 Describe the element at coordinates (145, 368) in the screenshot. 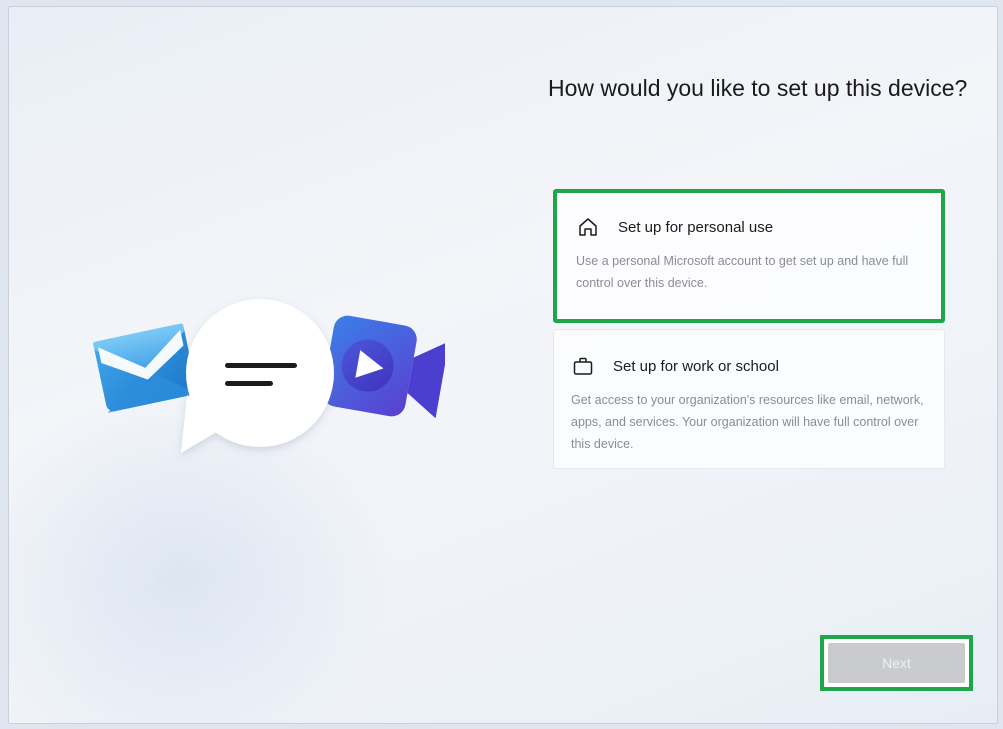

I see `mail-icon` at that location.